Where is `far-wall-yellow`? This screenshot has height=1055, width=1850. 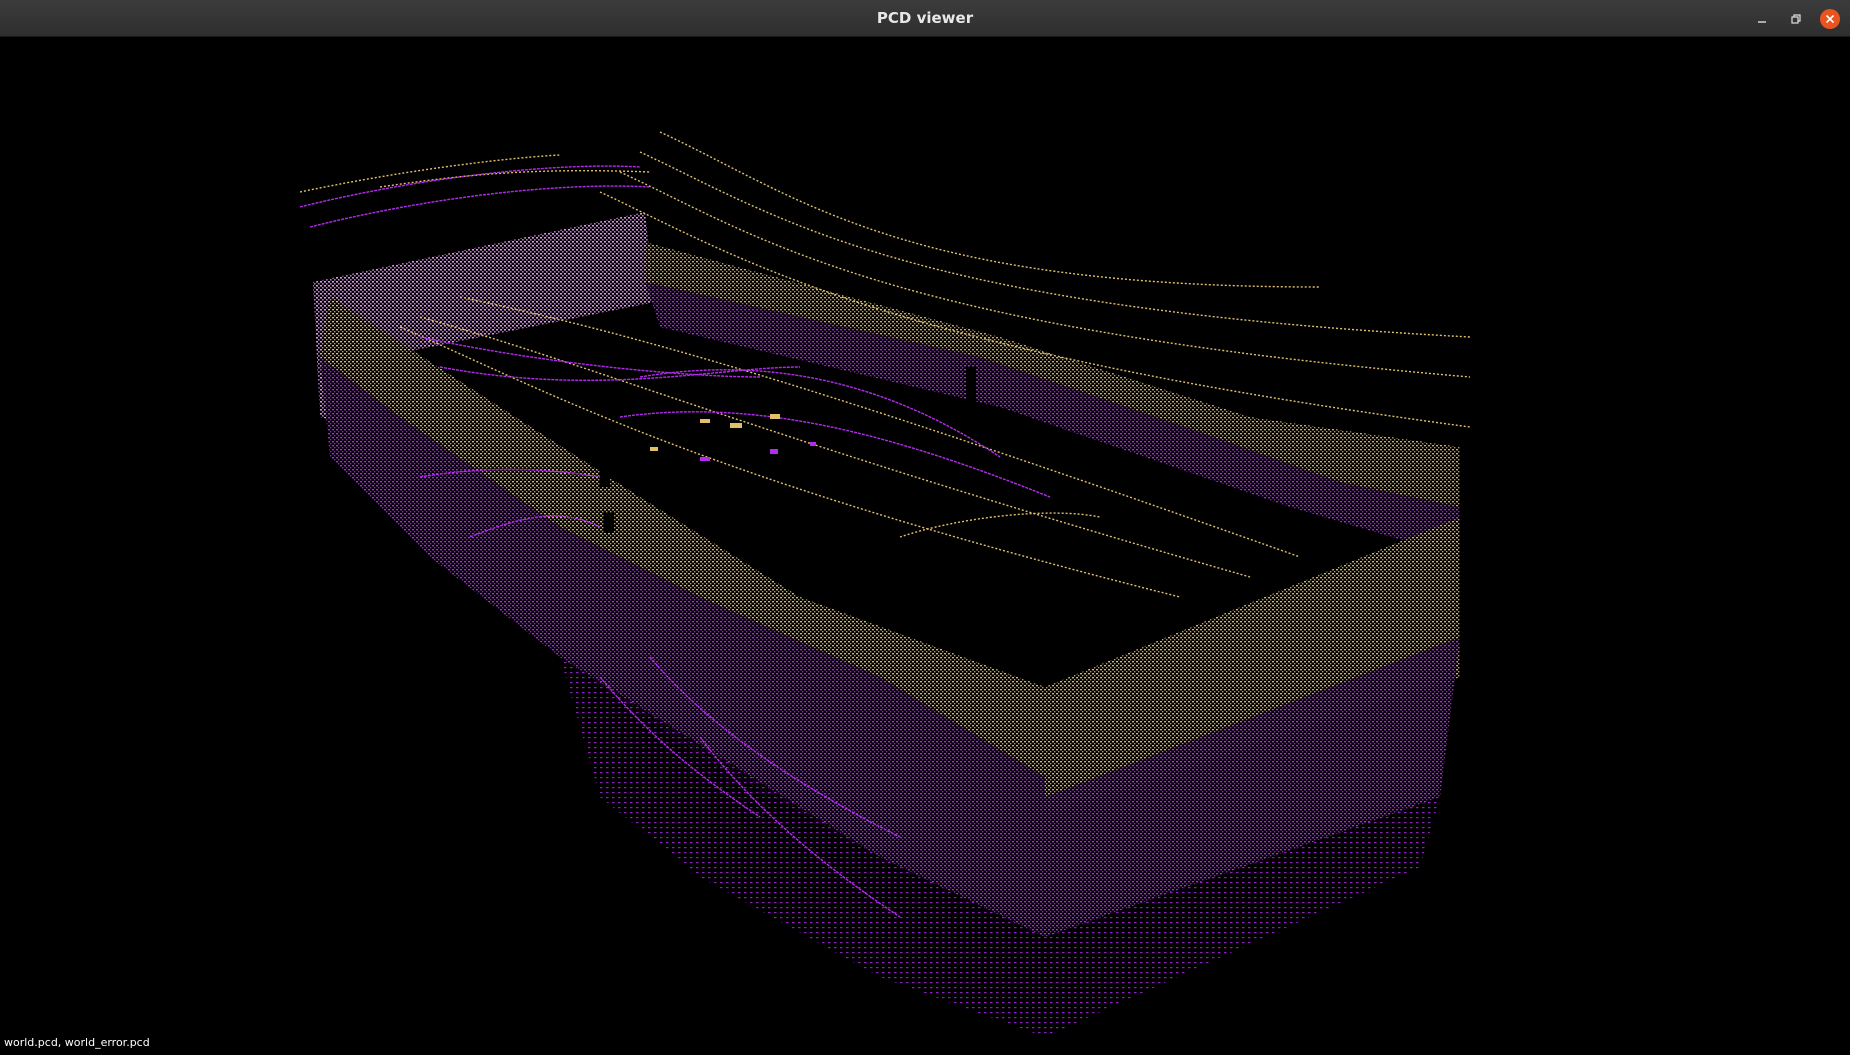
far-wall-yellow is located at coordinates (1052, 374).